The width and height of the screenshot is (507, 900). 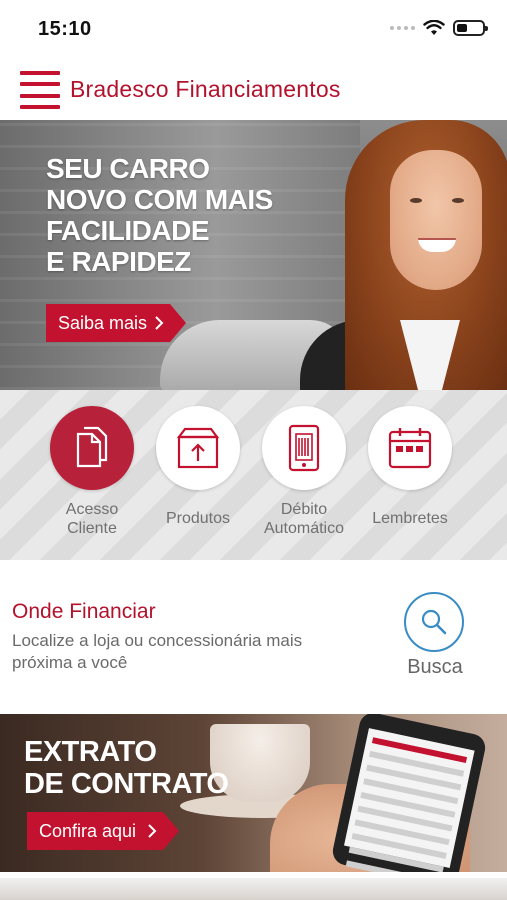 What do you see at coordinates (205, 89) in the screenshot?
I see `app-title: Bradesco Financiamentos` at bounding box center [205, 89].